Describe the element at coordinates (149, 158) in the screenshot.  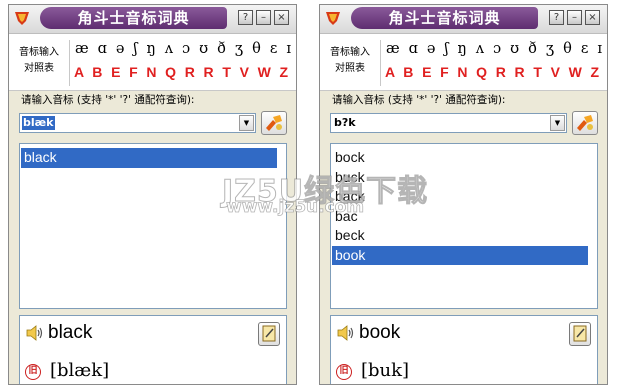
I see `result-item: black` at that location.